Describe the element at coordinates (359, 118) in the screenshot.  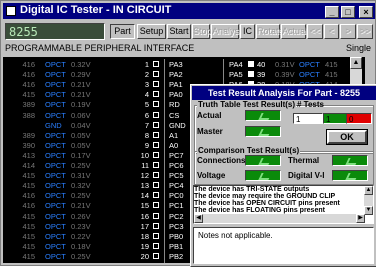
I see `test-count-fail: 0` at that location.